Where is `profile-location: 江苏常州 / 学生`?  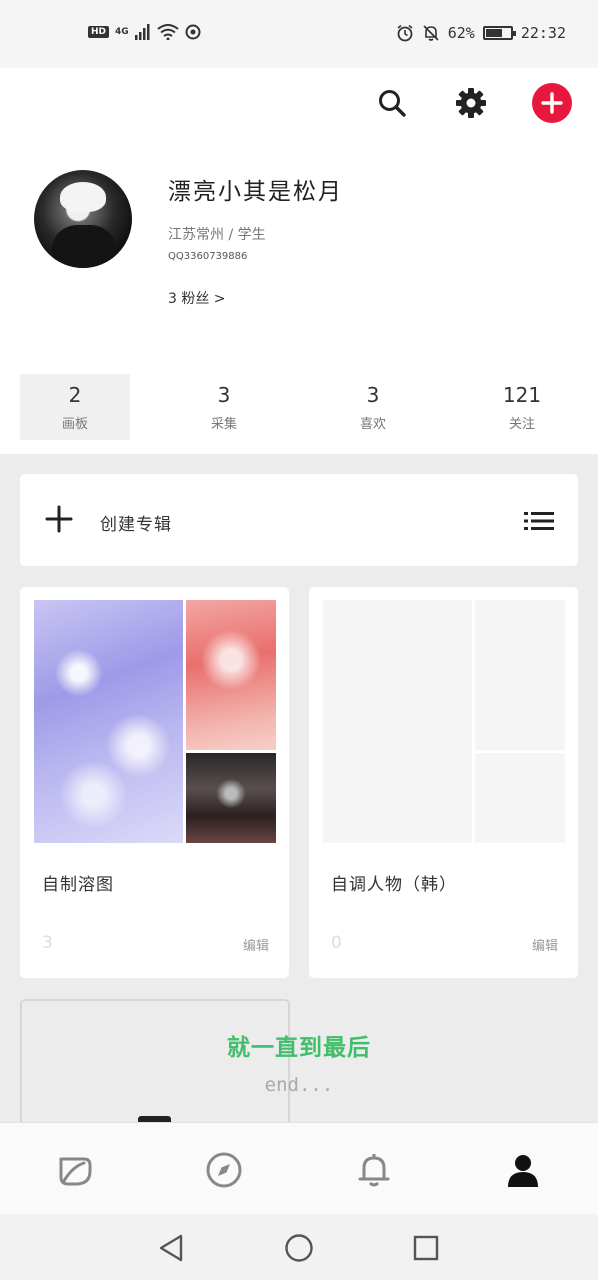 profile-location: 江苏常州 / 学生 is located at coordinates (217, 235).